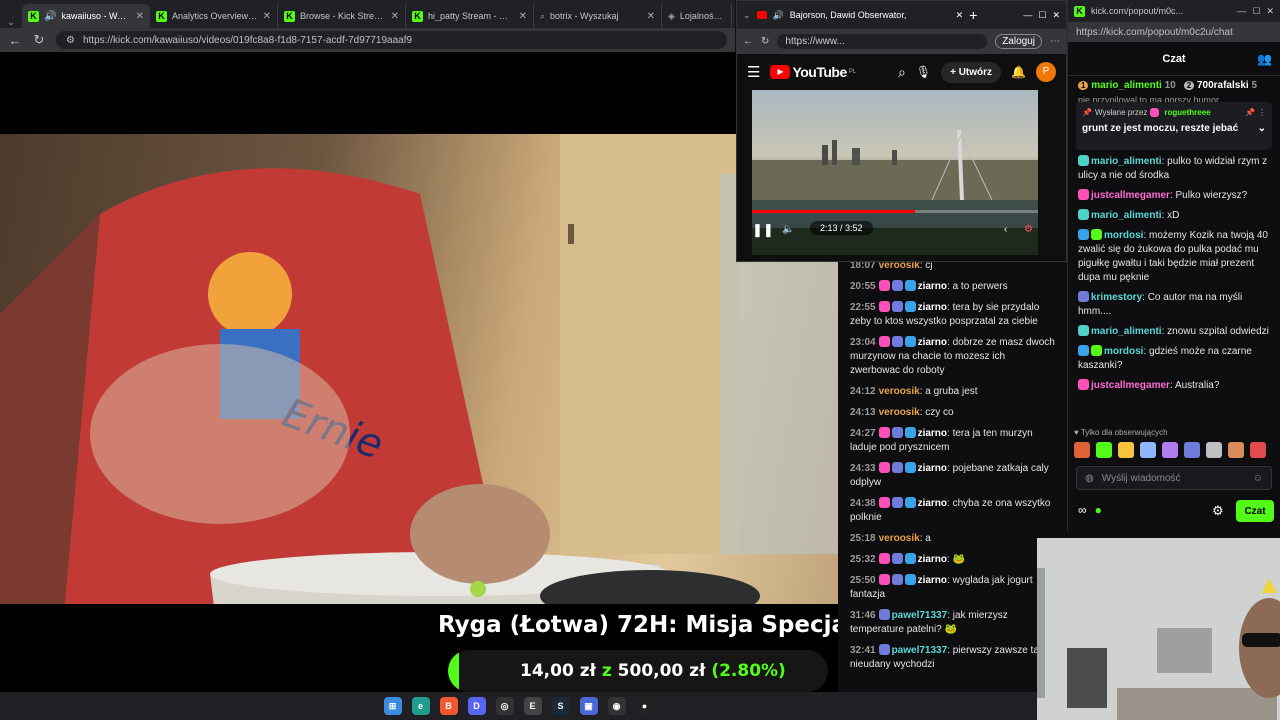 Image resolution: width=1280 pixels, height=720 pixels. What do you see at coordinates (532, 706) in the screenshot?
I see `epic-games-icon: E` at bounding box center [532, 706].